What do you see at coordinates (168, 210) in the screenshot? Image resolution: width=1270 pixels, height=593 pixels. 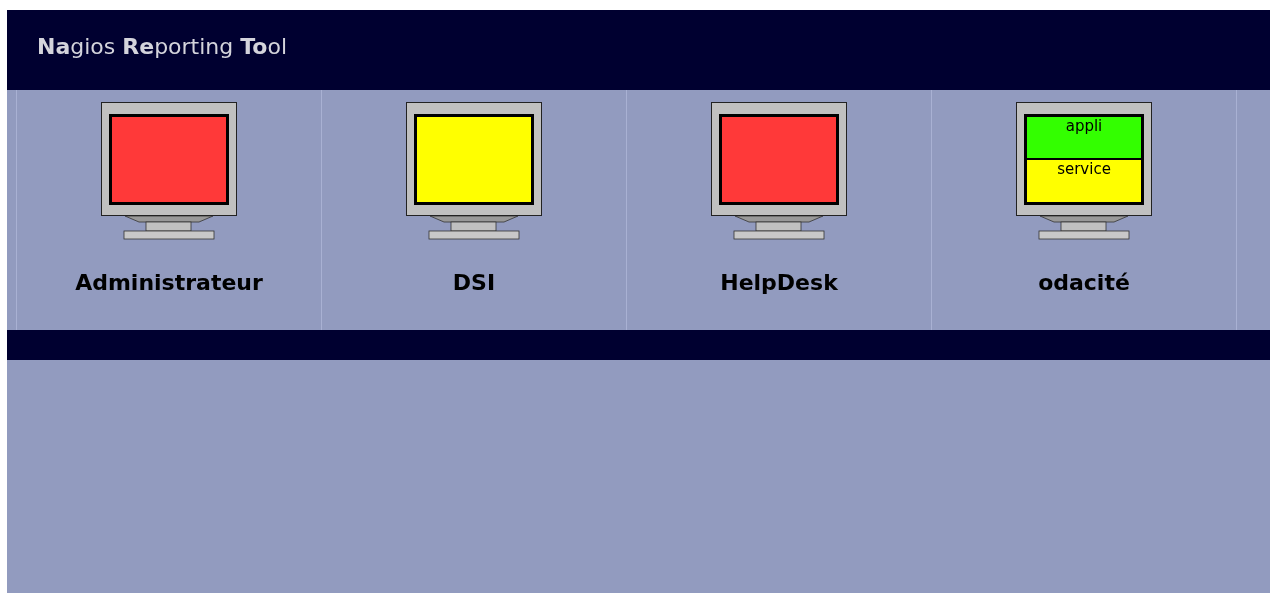 I see `group-tile: Administrateur` at bounding box center [168, 210].